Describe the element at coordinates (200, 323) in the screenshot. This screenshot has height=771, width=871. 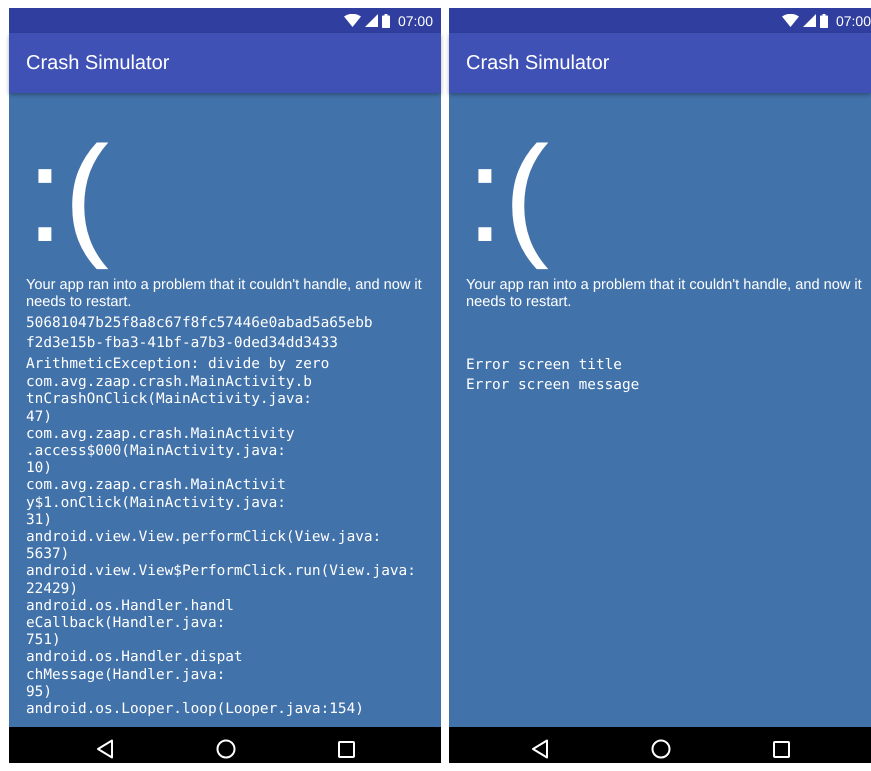
I see `error-detail: 50681047b25f8a8c67f8fc57446e0abad5a65ebb` at that location.